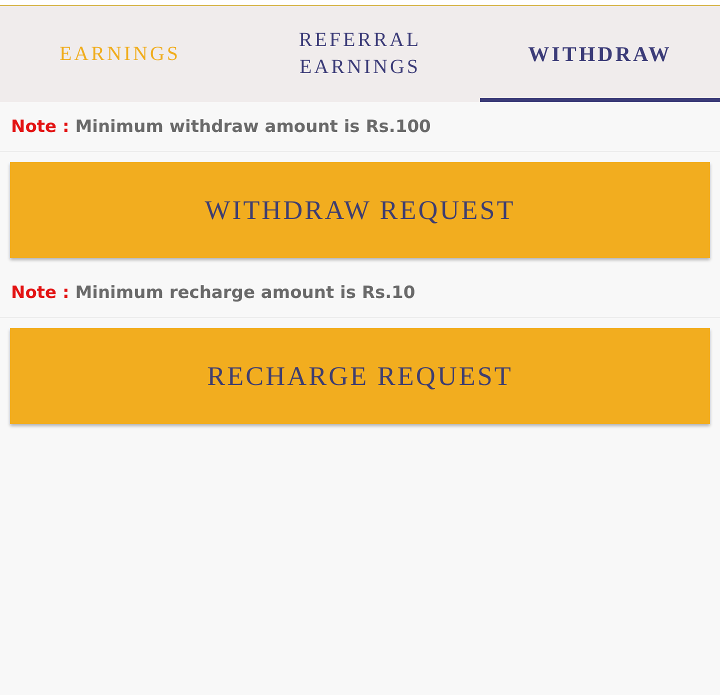 Image resolution: width=720 pixels, height=695 pixels. Describe the element at coordinates (360, 210) in the screenshot. I see `request-button: WITHDRAW REQUEST` at that location.